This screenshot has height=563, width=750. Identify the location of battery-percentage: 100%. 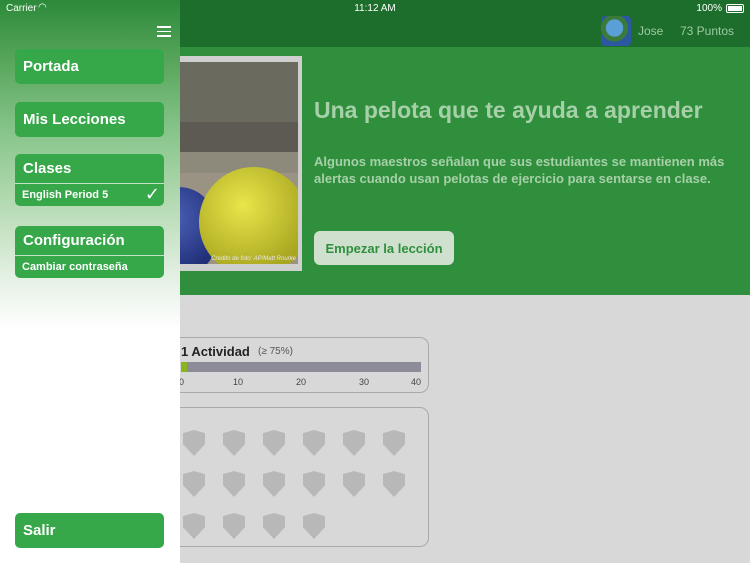
(709, 8).